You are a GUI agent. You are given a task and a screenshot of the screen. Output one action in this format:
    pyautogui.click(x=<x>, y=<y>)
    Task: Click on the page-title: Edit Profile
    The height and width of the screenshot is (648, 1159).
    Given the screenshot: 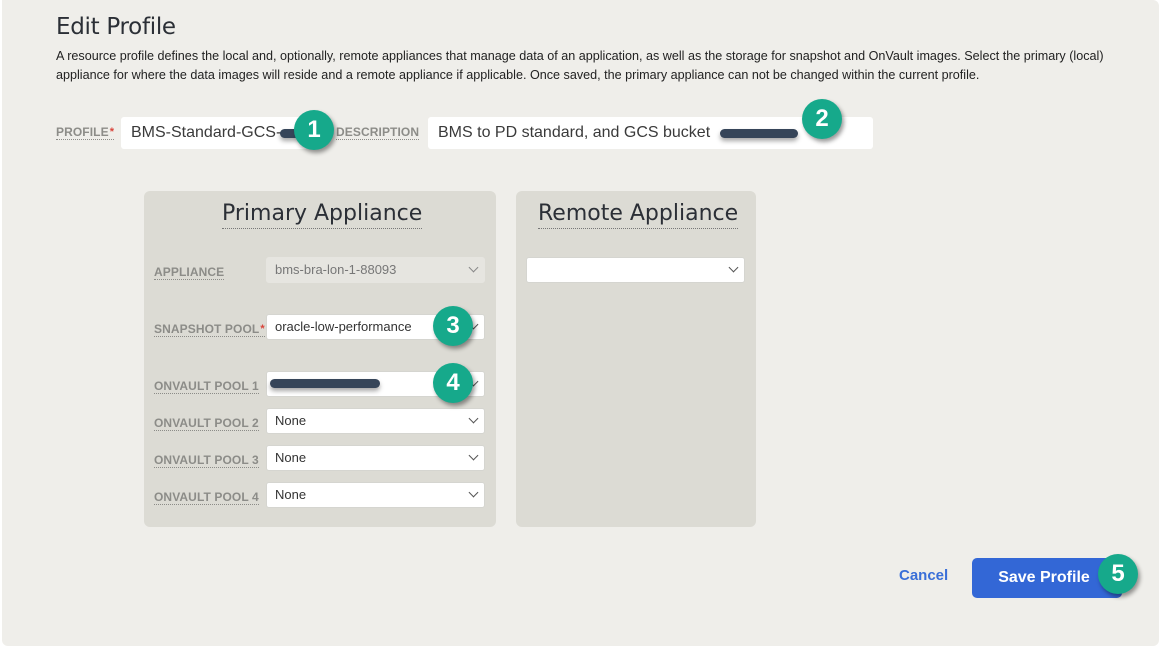 What is the action you would take?
    pyautogui.click(x=116, y=27)
    